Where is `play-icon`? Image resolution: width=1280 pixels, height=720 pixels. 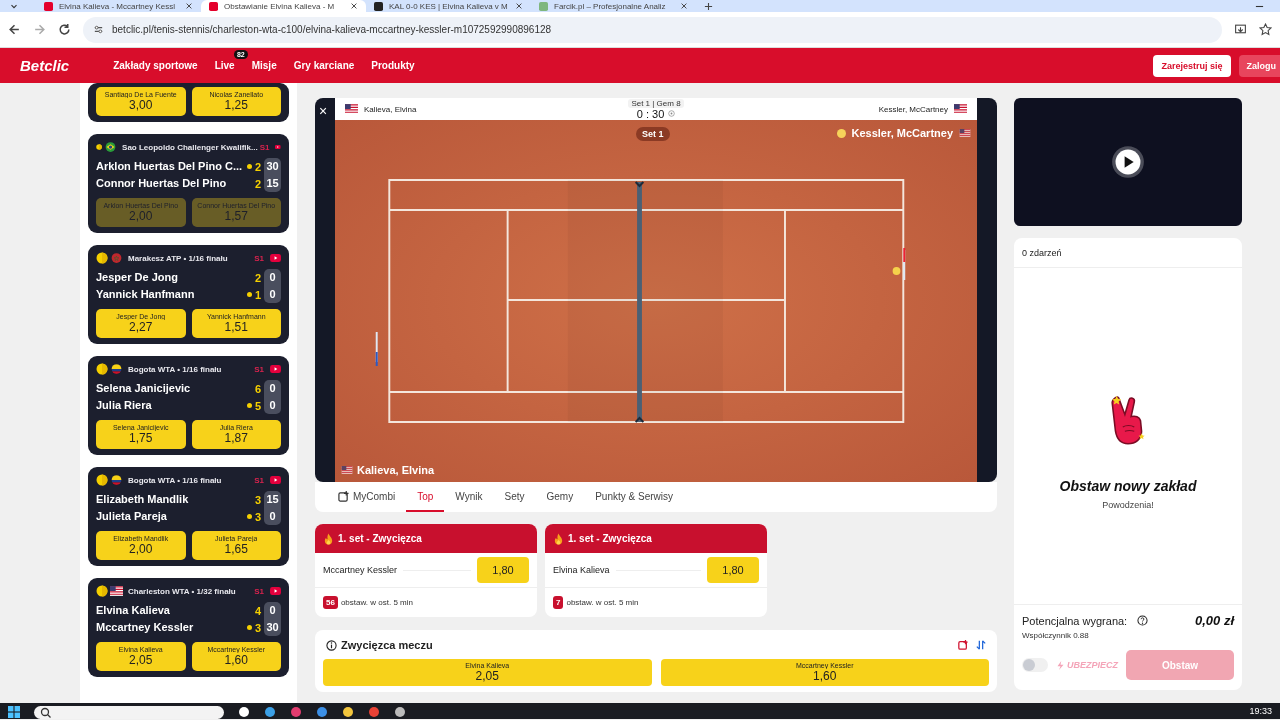
play-icon is located at coordinates (1128, 162).